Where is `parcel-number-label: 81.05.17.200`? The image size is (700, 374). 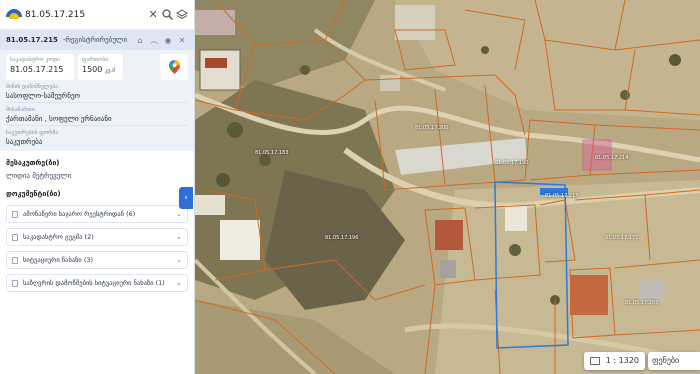 parcel-number-label: 81.05.17.200 is located at coordinates (432, 128).